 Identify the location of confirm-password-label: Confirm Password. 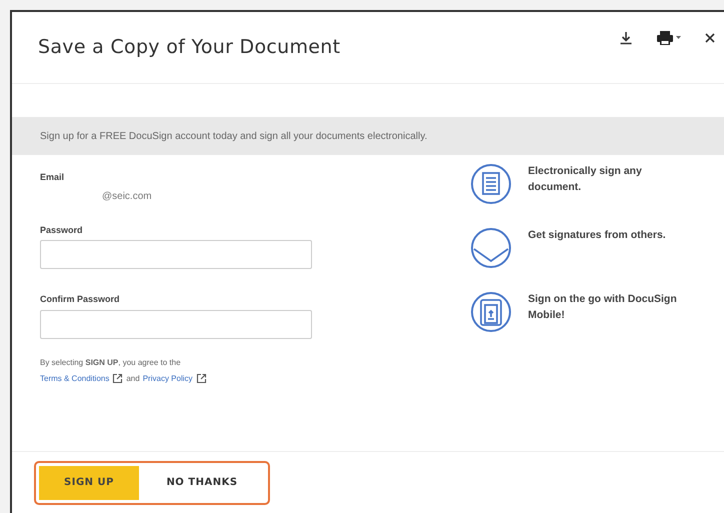
(80, 299).